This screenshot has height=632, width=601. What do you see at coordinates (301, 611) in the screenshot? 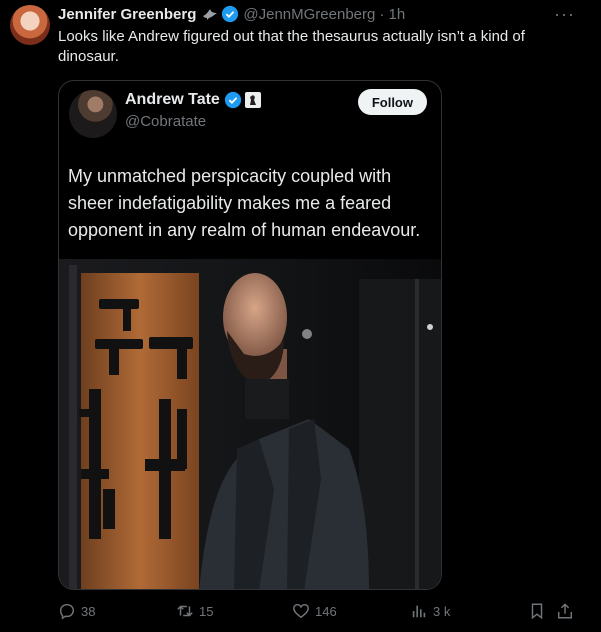
I see `heart-icon` at bounding box center [301, 611].